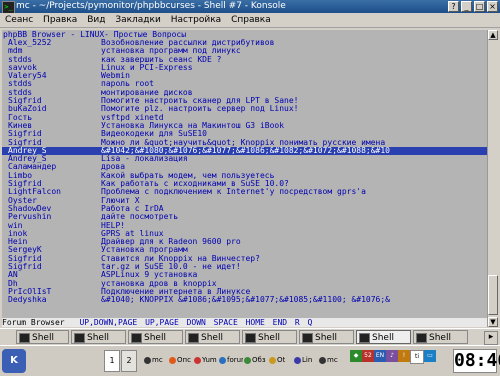  What do you see at coordinates (473, 6) in the screenshot?
I see `window-controls: ? _ □ ×` at bounding box center [473, 6].